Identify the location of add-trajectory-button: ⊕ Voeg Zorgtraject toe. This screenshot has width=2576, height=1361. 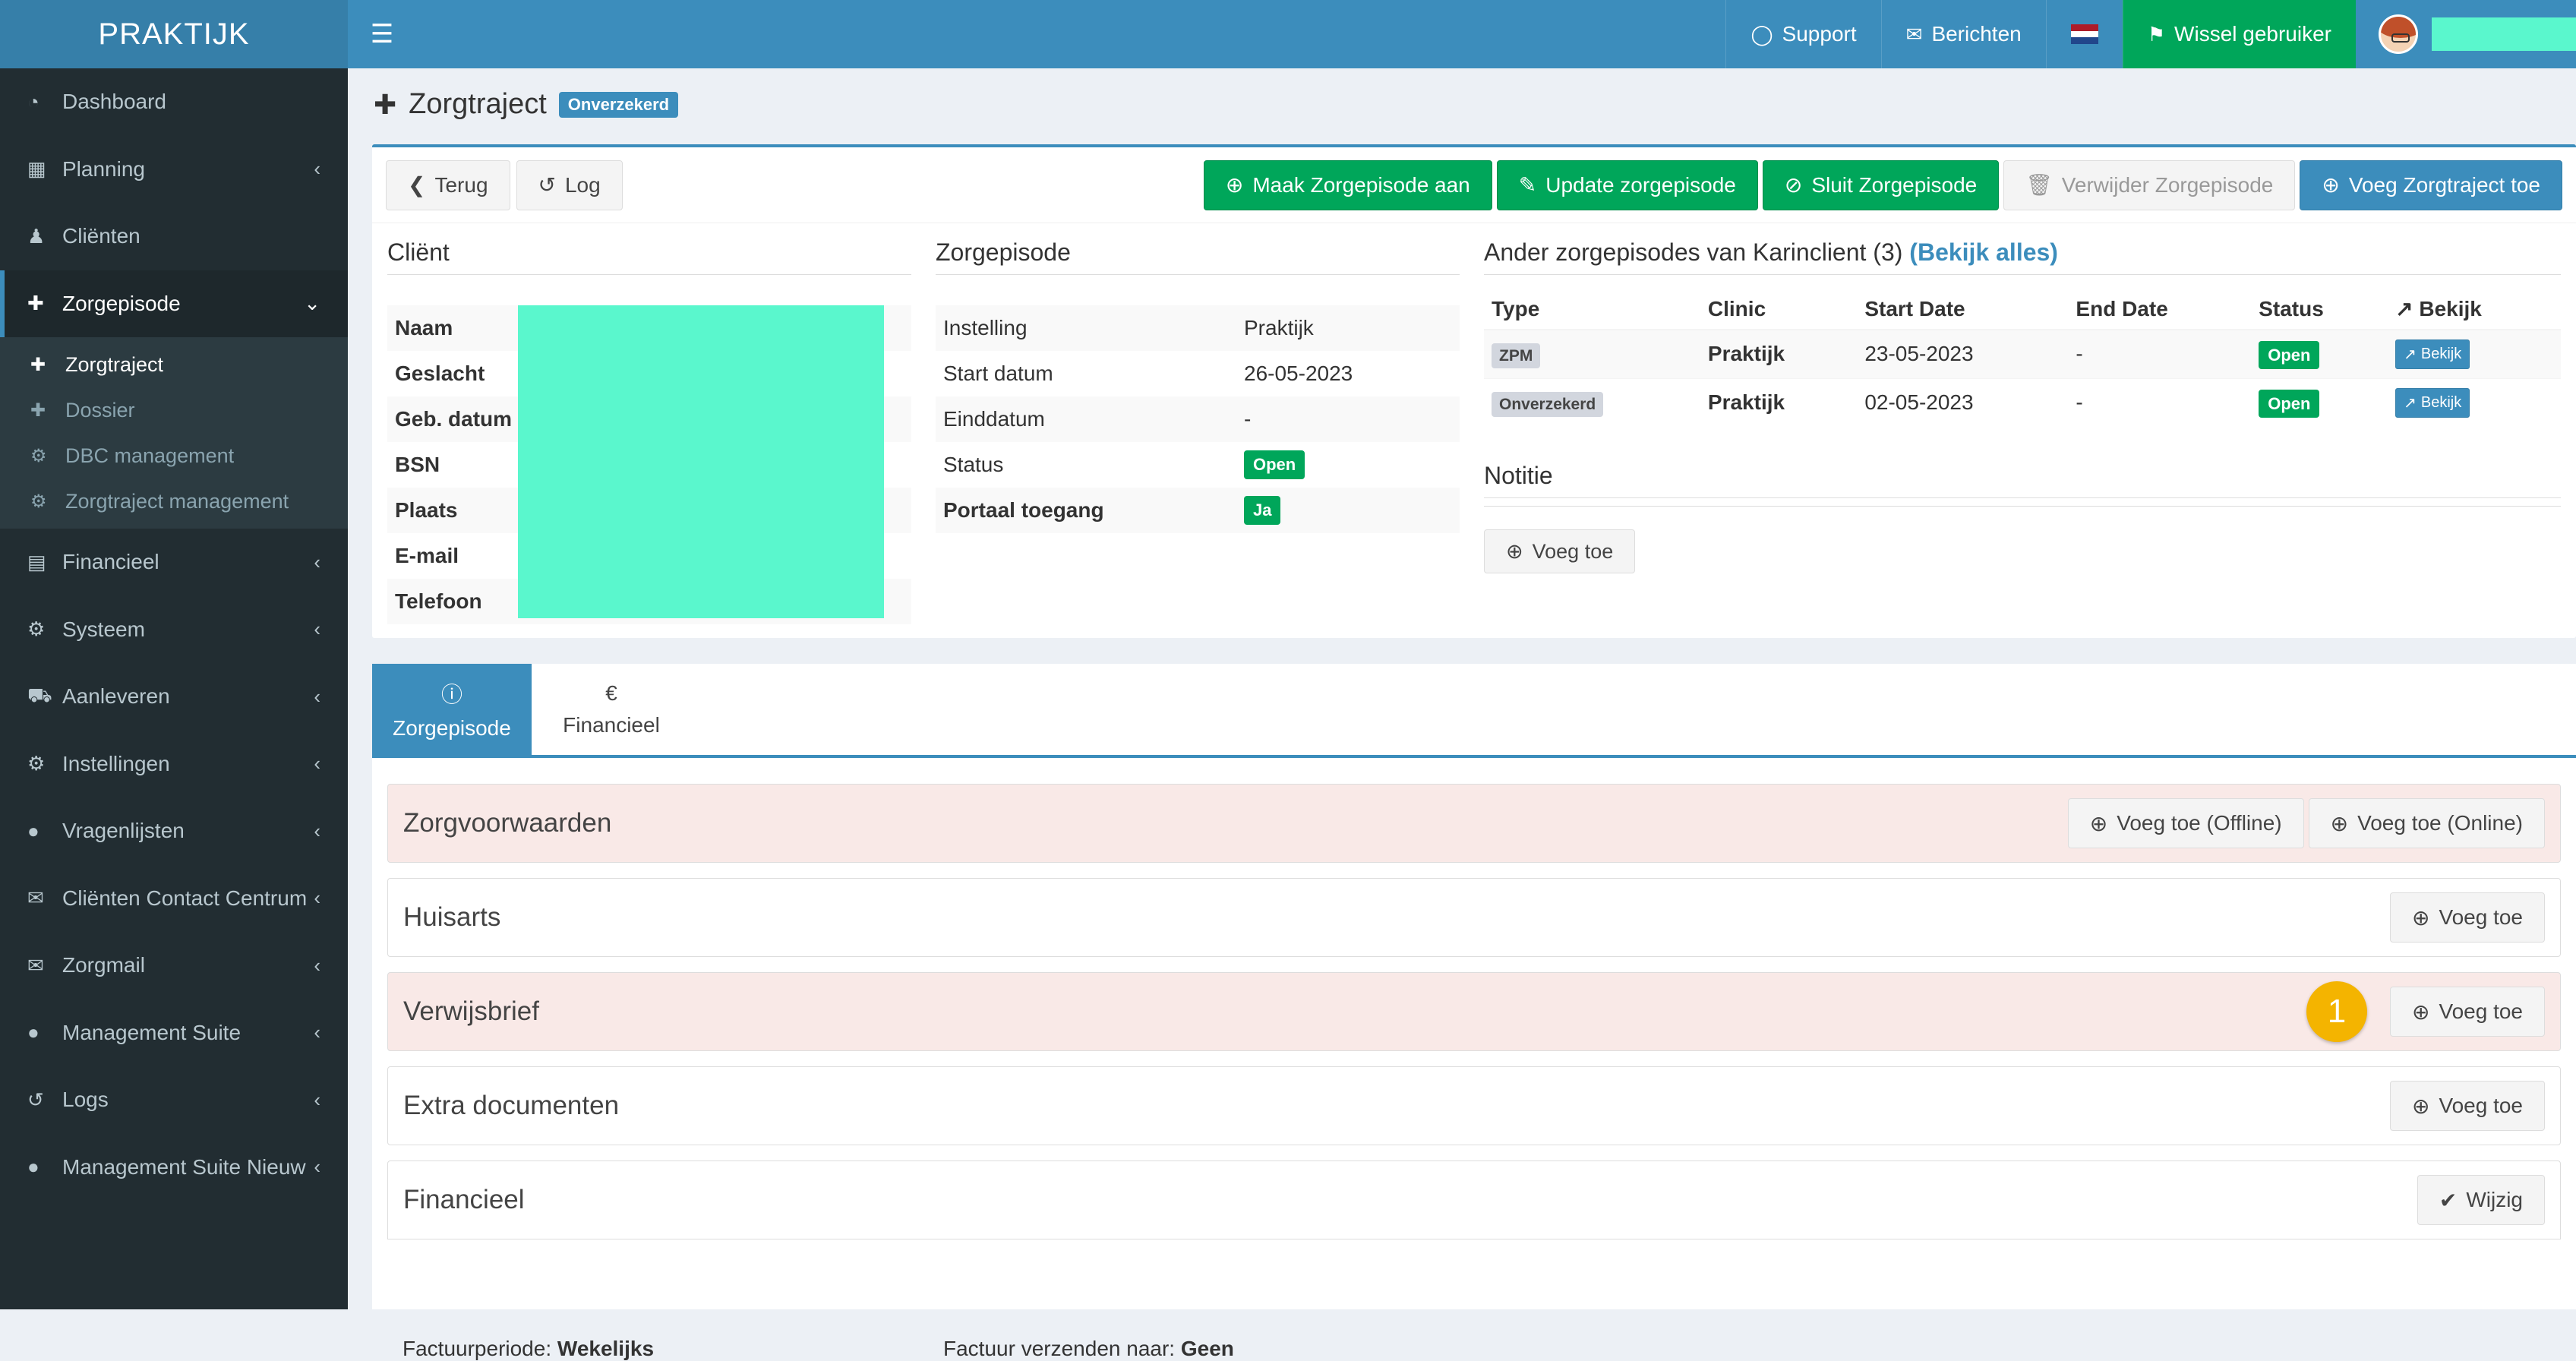
(2431, 184).